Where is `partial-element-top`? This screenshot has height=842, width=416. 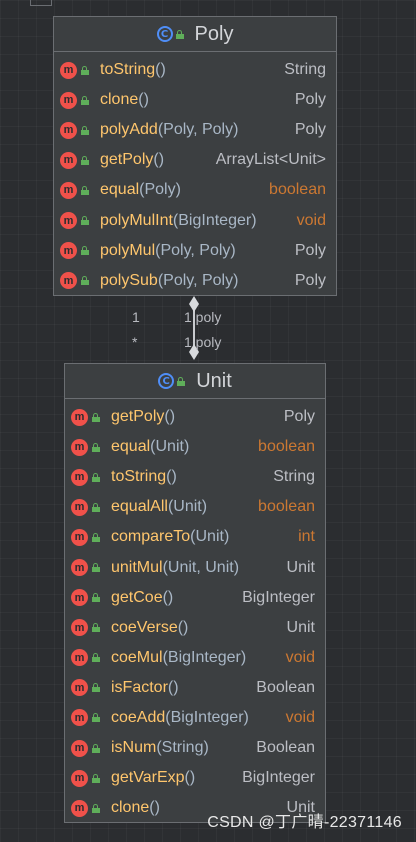
partial-element-top is located at coordinates (41, 3).